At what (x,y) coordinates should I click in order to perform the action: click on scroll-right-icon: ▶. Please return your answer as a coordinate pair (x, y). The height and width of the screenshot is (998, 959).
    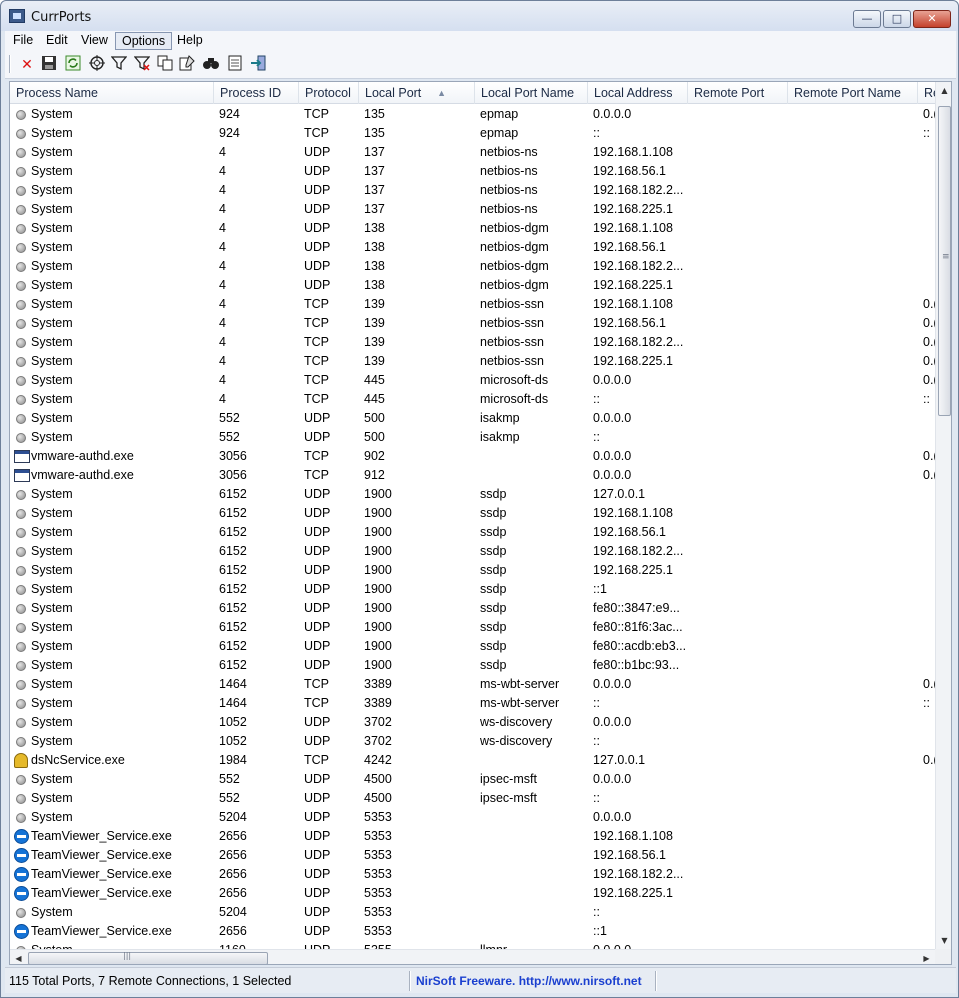
    Looking at the image, I should click on (926, 957).